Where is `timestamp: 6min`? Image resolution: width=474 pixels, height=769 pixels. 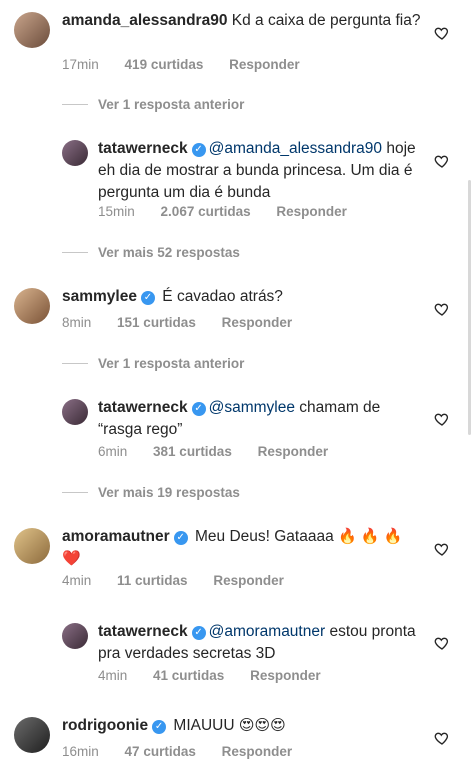
timestamp: 6min is located at coordinates (113, 451).